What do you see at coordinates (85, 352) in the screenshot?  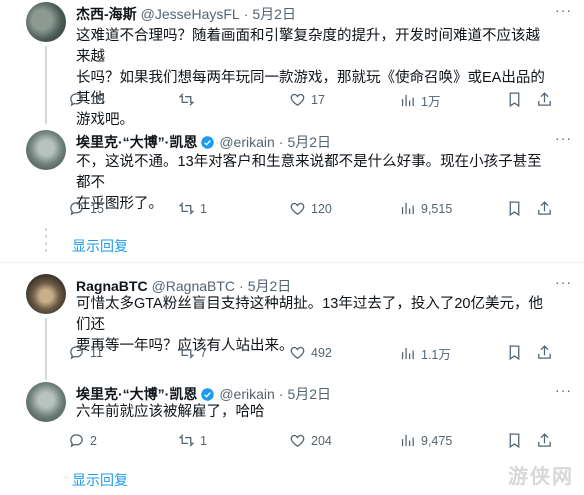 I see `reply-button: 11` at bounding box center [85, 352].